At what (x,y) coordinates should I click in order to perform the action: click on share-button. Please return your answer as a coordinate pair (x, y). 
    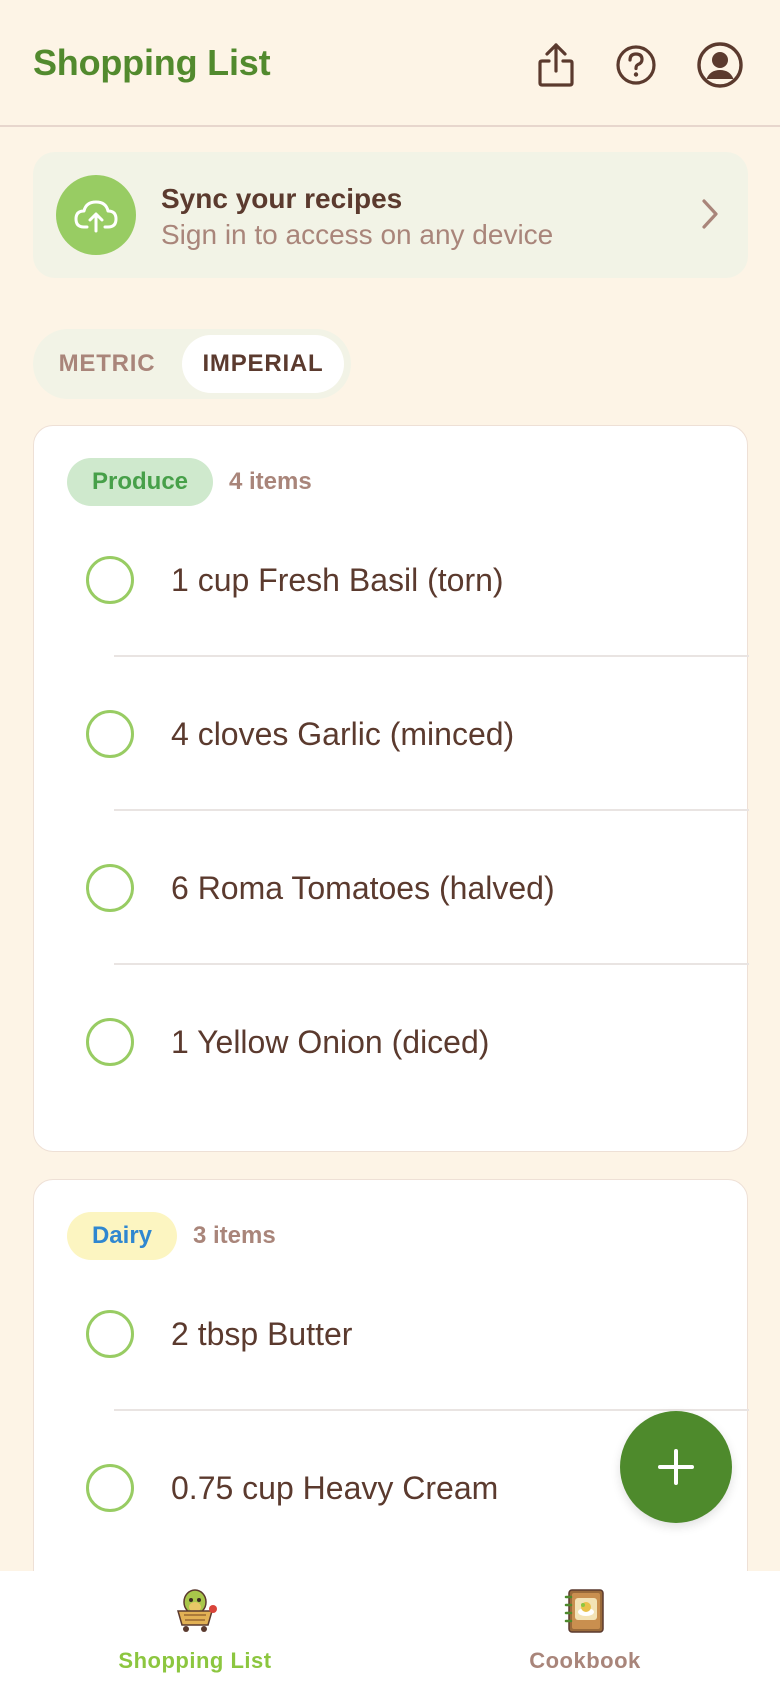
    Looking at the image, I should click on (556, 65).